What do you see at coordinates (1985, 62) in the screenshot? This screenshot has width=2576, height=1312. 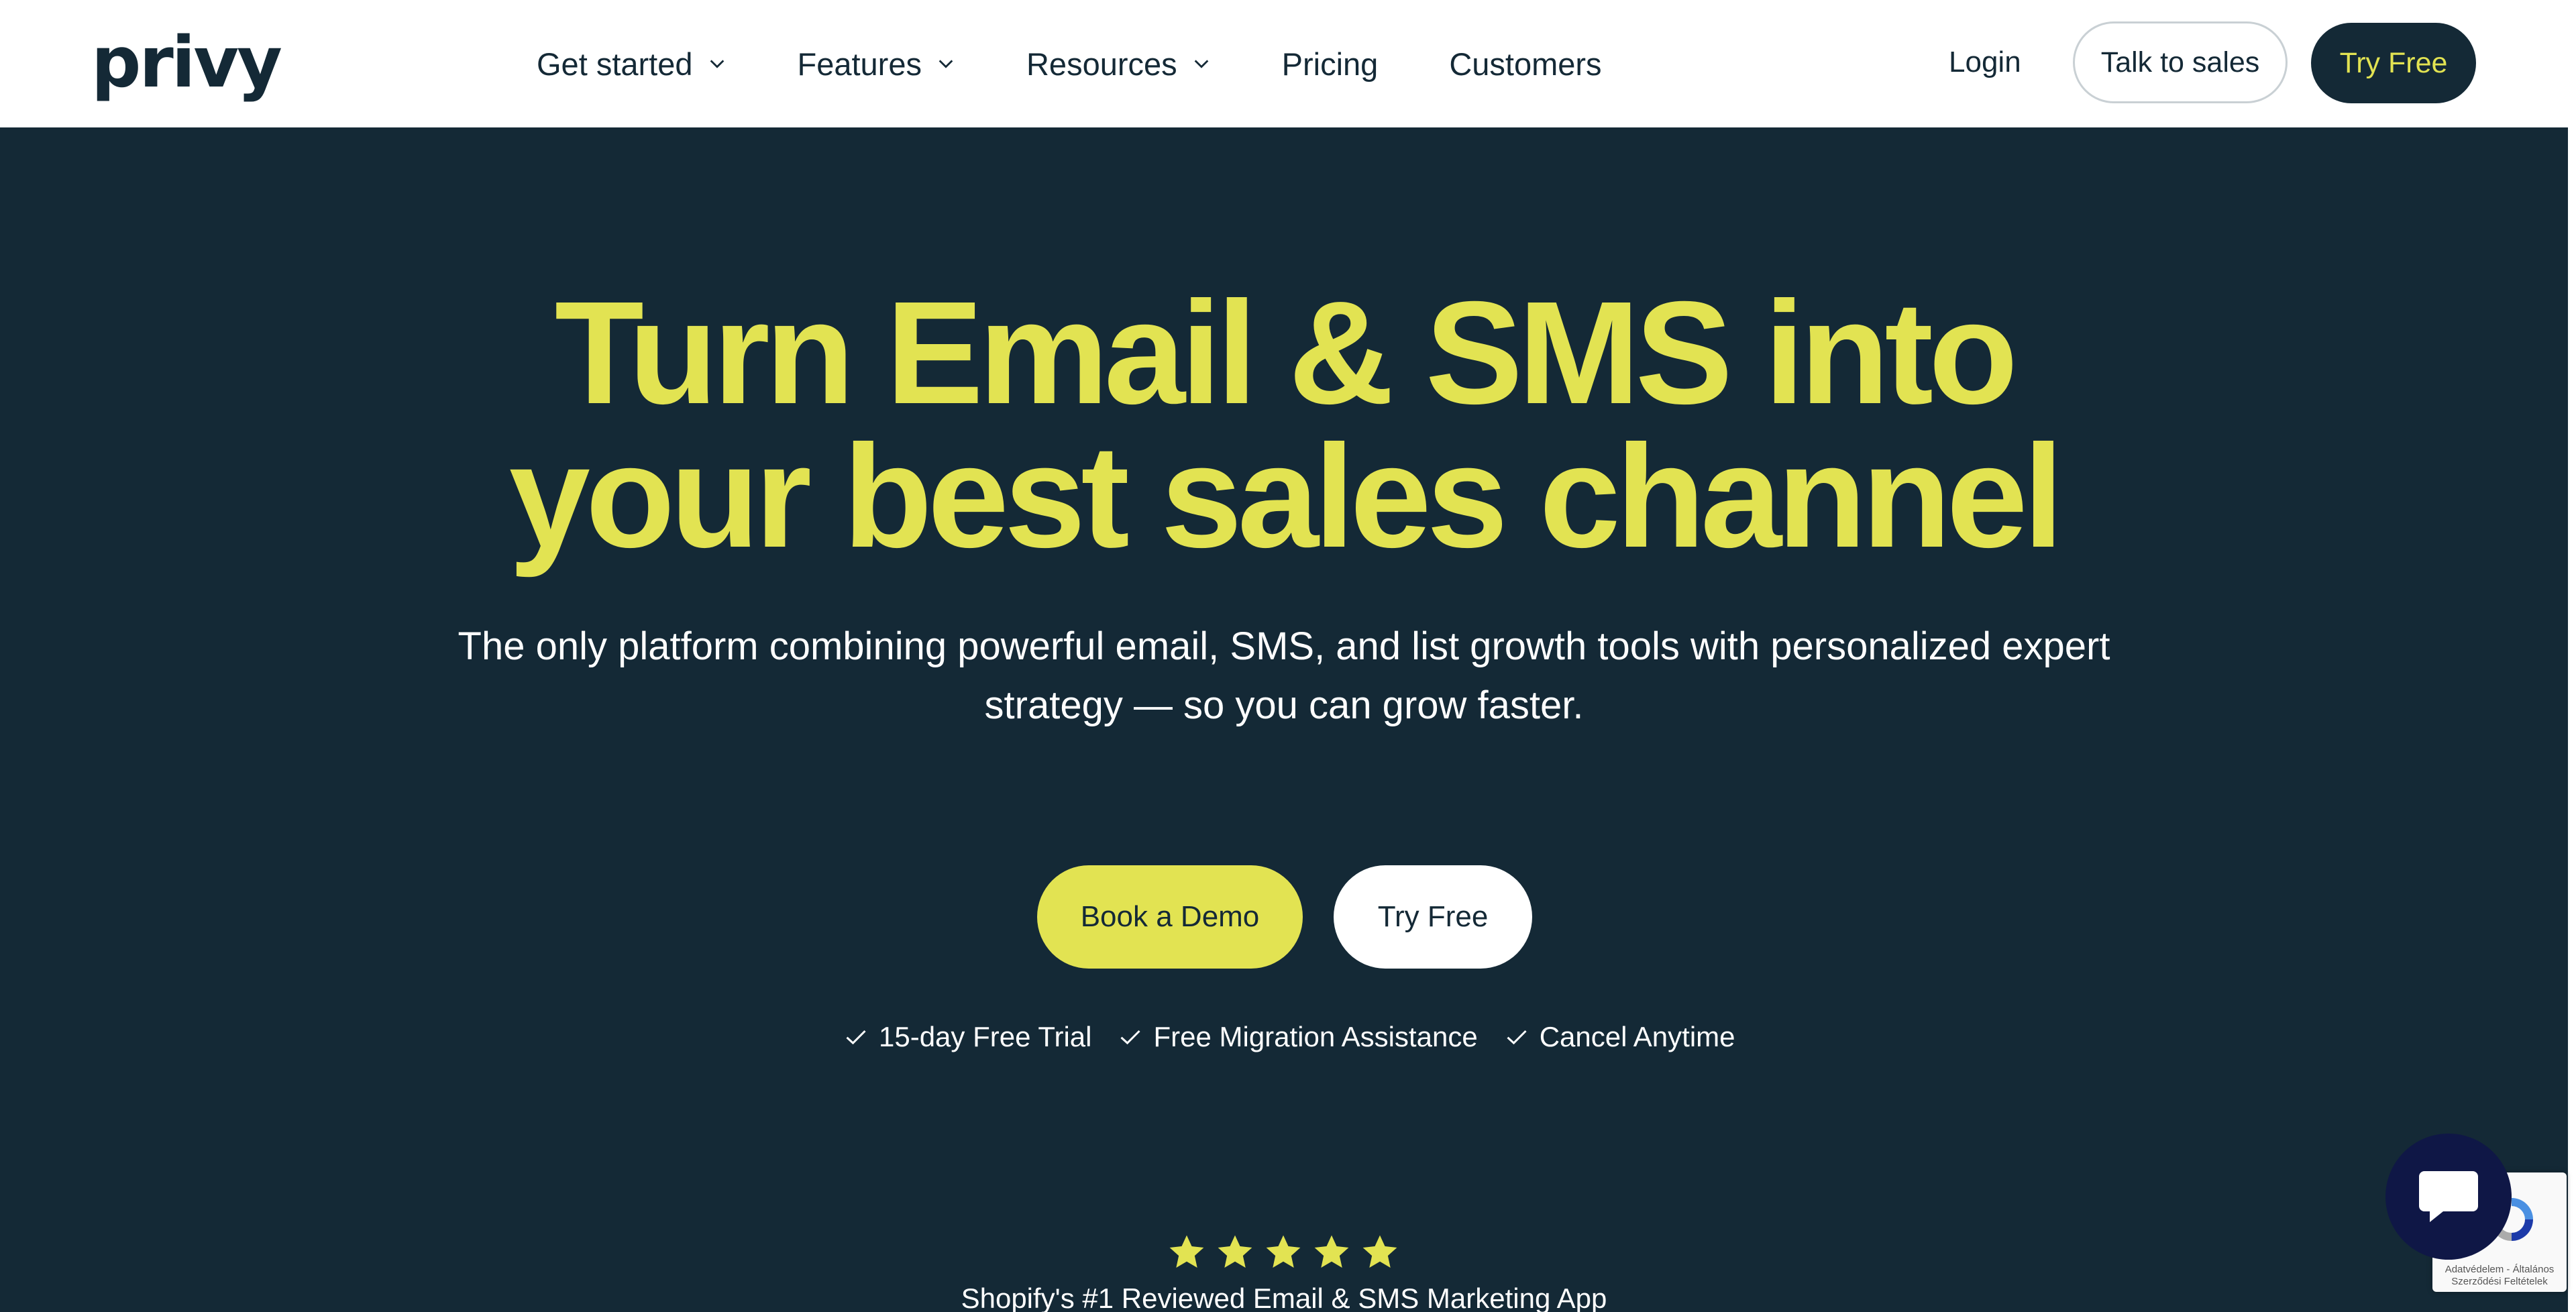 I see `login-link: Login` at bounding box center [1985, 62].